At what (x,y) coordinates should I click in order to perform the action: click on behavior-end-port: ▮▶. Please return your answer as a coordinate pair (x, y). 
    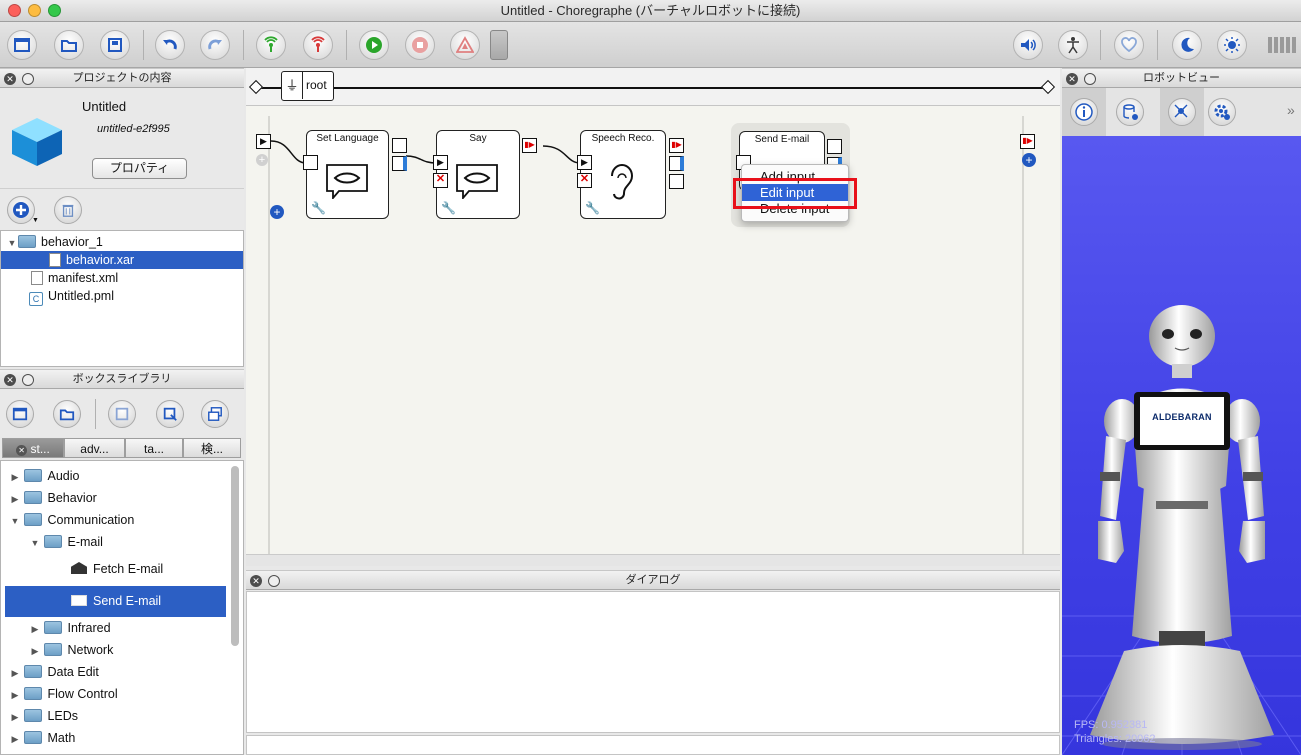
    Looking at the image, I should click on (1027, 141).